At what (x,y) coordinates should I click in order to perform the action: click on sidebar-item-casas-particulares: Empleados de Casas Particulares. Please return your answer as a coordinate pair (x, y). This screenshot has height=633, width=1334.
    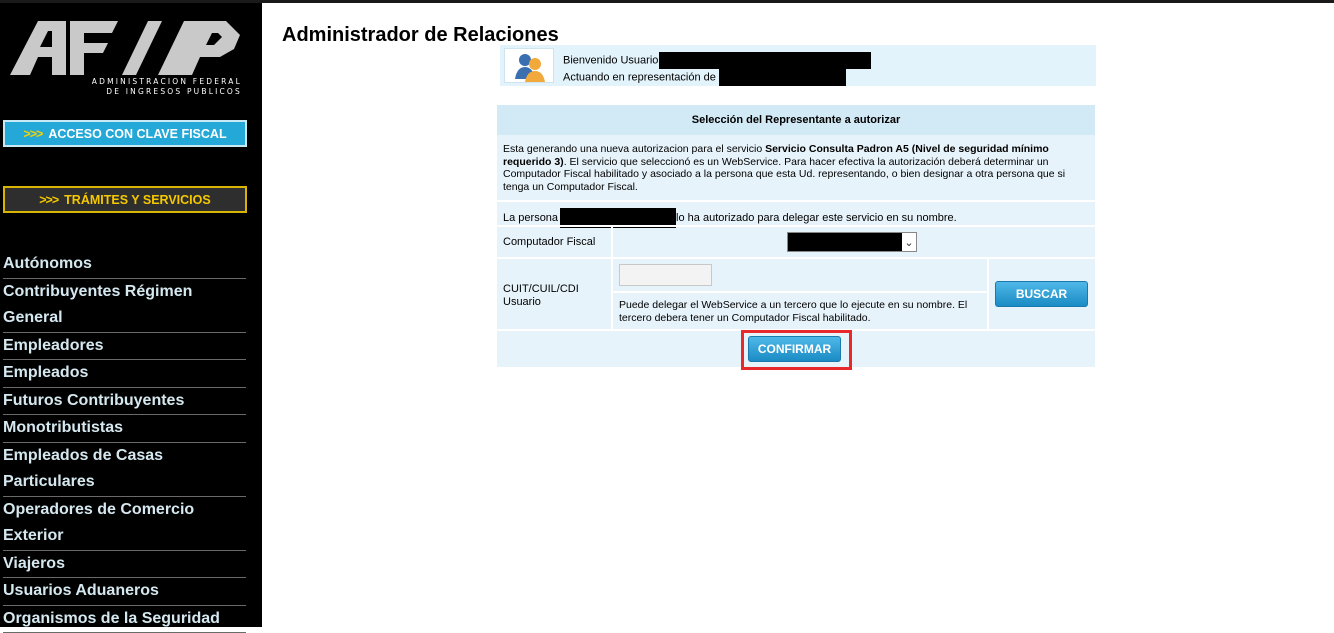
    Looking at the image, I should click on (124, 470).